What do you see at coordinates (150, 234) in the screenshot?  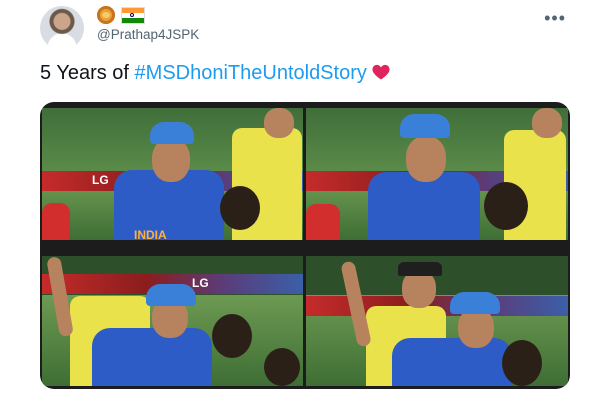 I see `jersey-text: INDIA` at bounding box center [150, 234].